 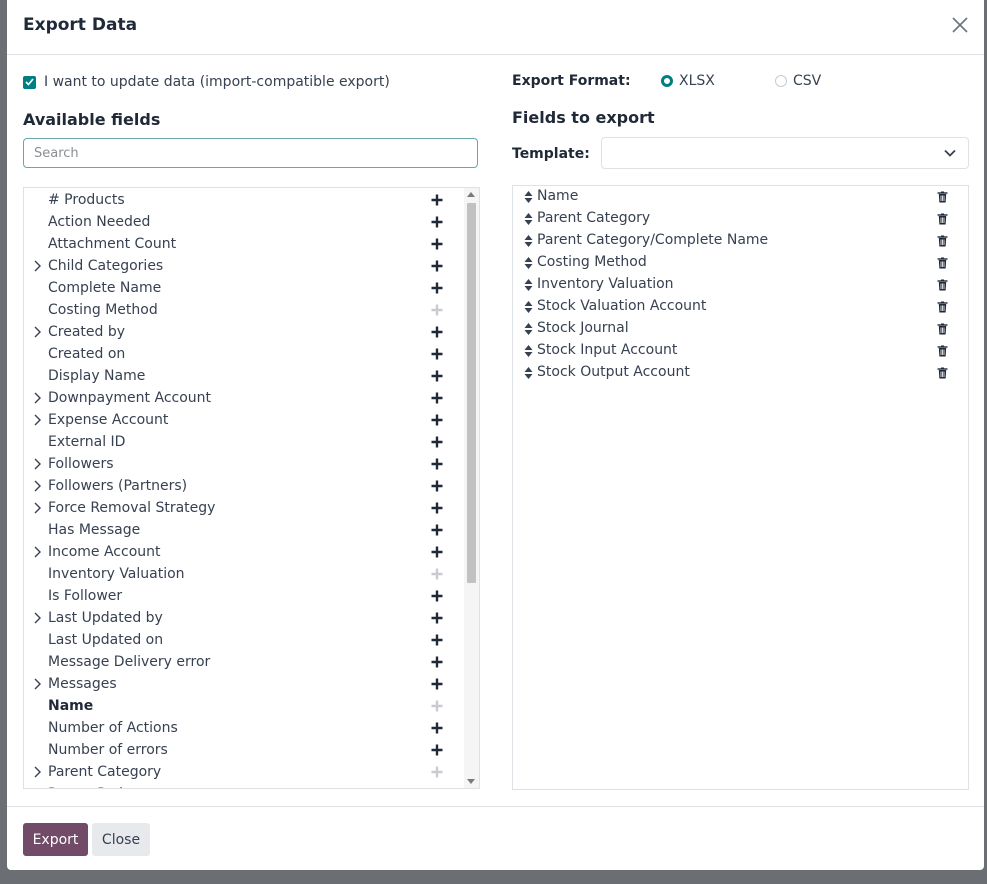 What do you see at coordinates (740, 263) in the screenshot?
I see `export-field-row: Costing Method` at bounding box center [740, 263].